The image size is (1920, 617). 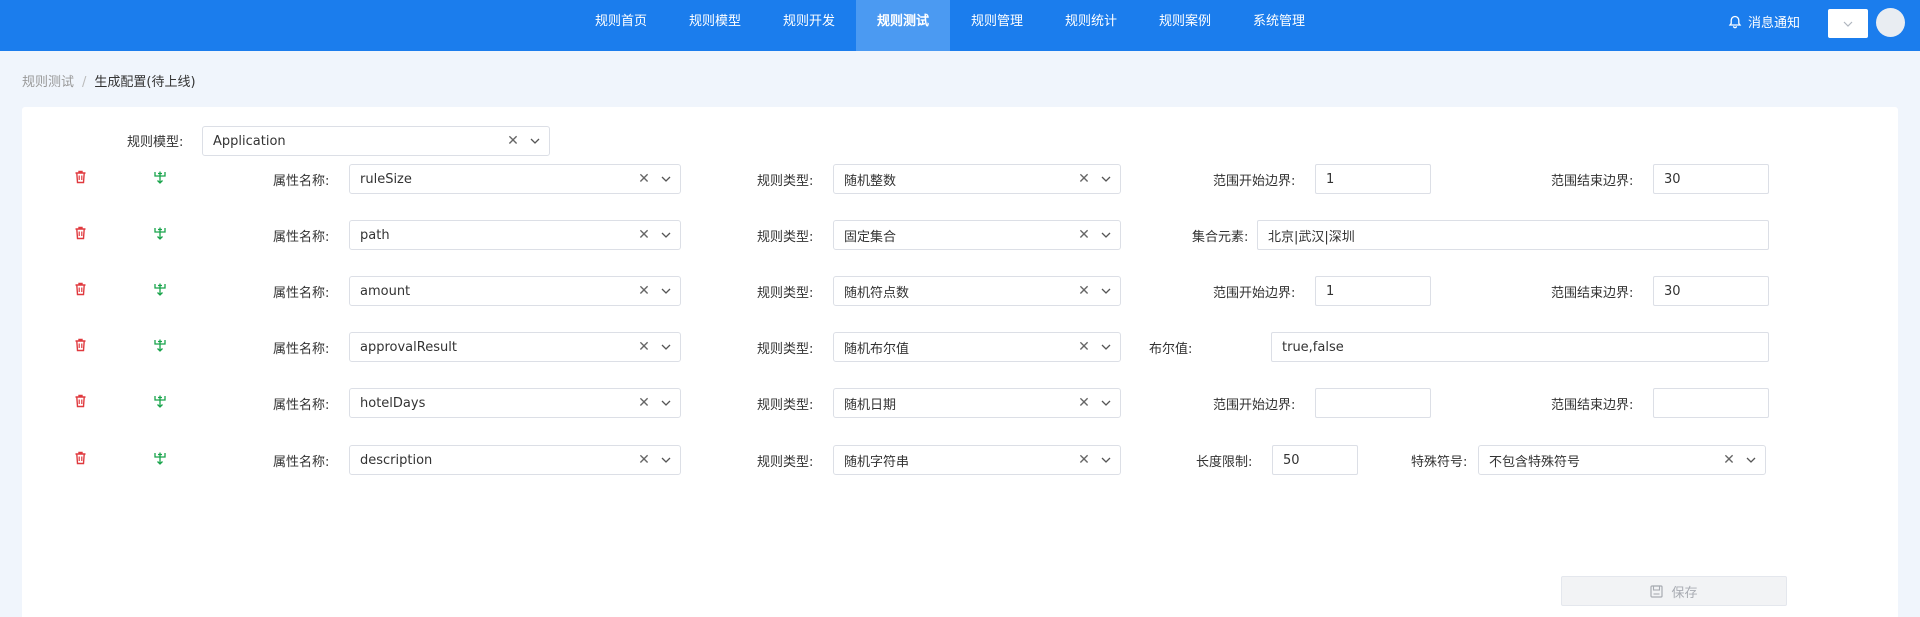 I want to click on save-button: 保存, so click(x=1674, y=591).